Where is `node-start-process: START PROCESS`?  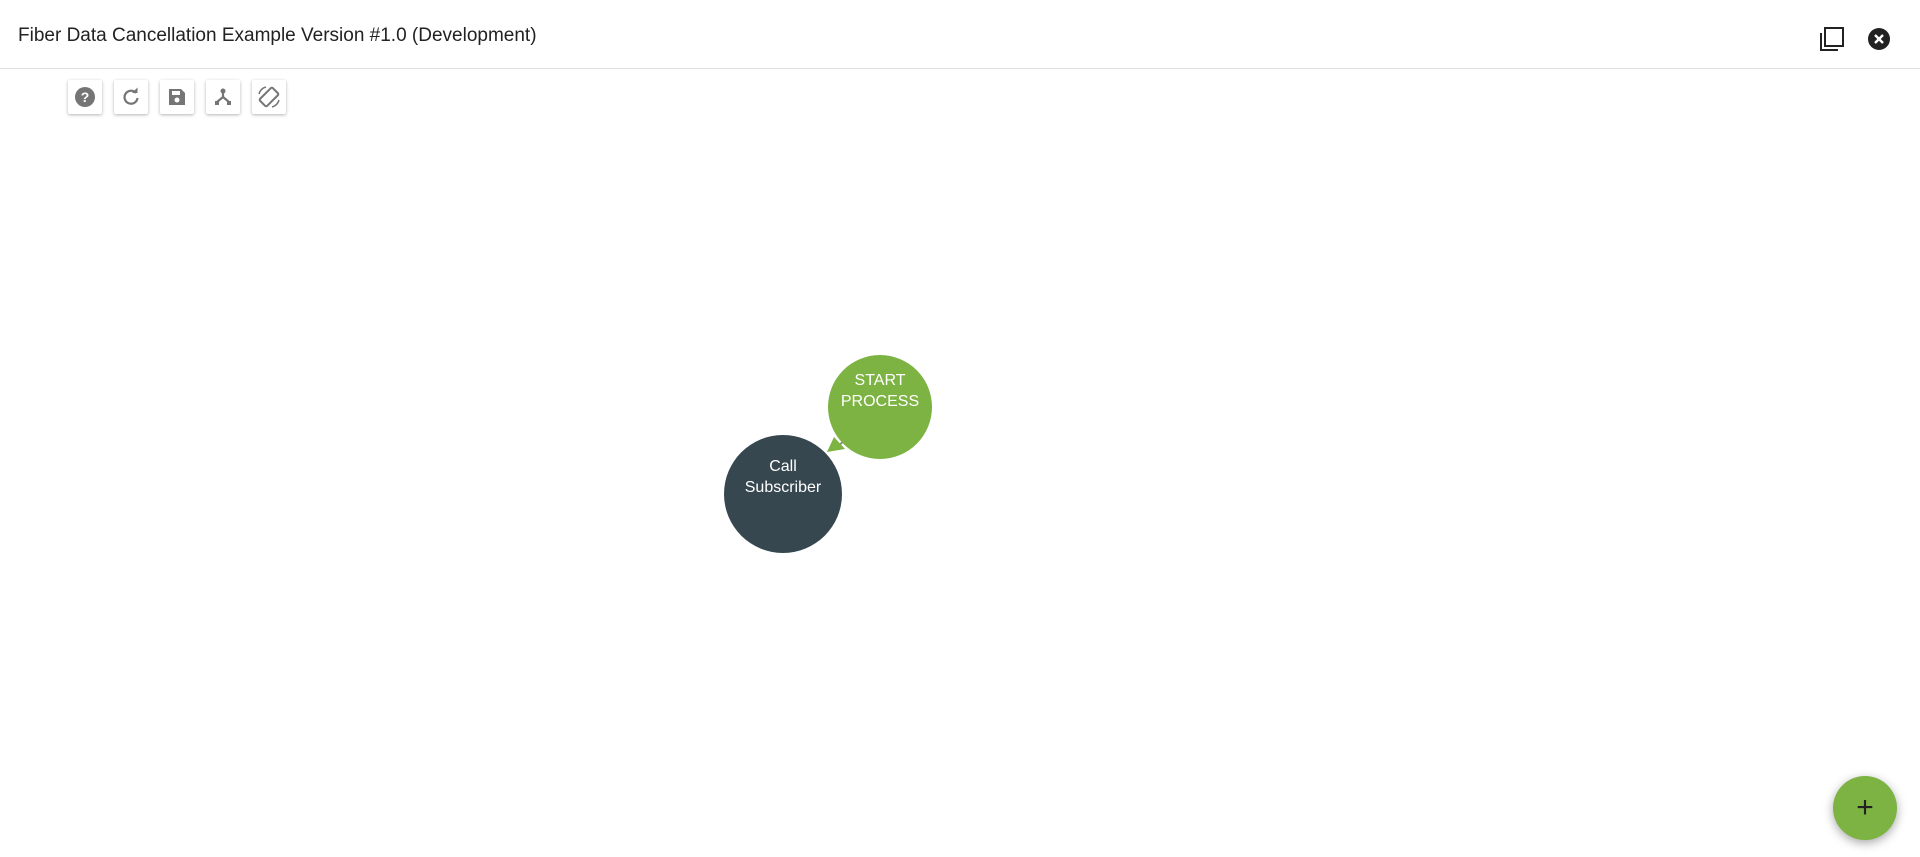 node-start-process: START PROCESS is located at coordinates (880, 407).